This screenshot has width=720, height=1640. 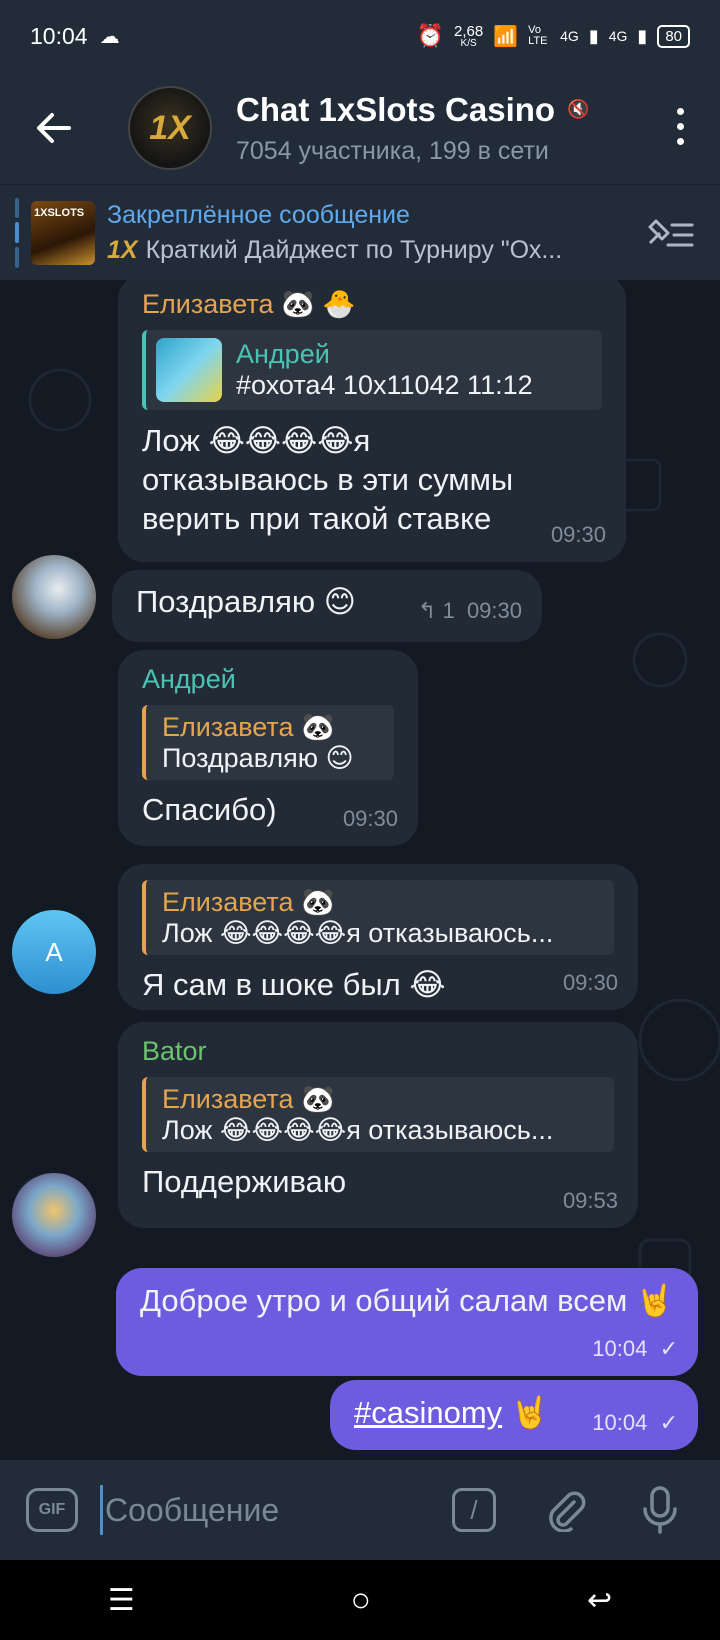 What do you see at coordinates (599, 1600) in the screenshot?
I see `back-nav-button: ↩` at bounding box center [599, 1600].